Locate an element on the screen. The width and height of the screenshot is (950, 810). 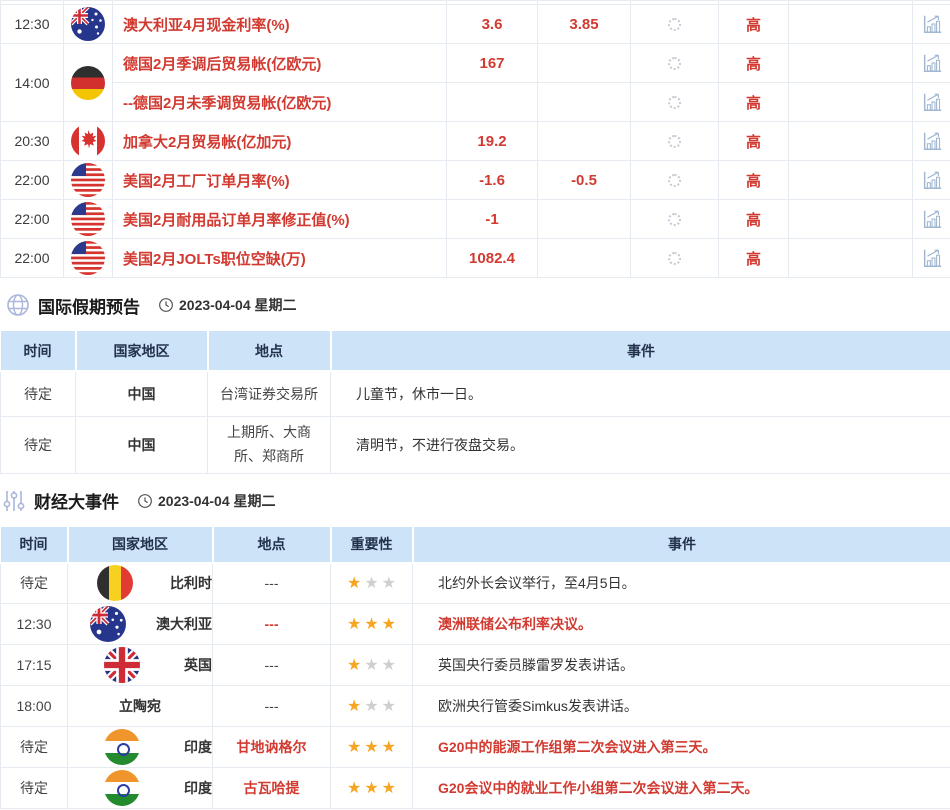
flag-canada-icon is located at coordinates (88, 141).